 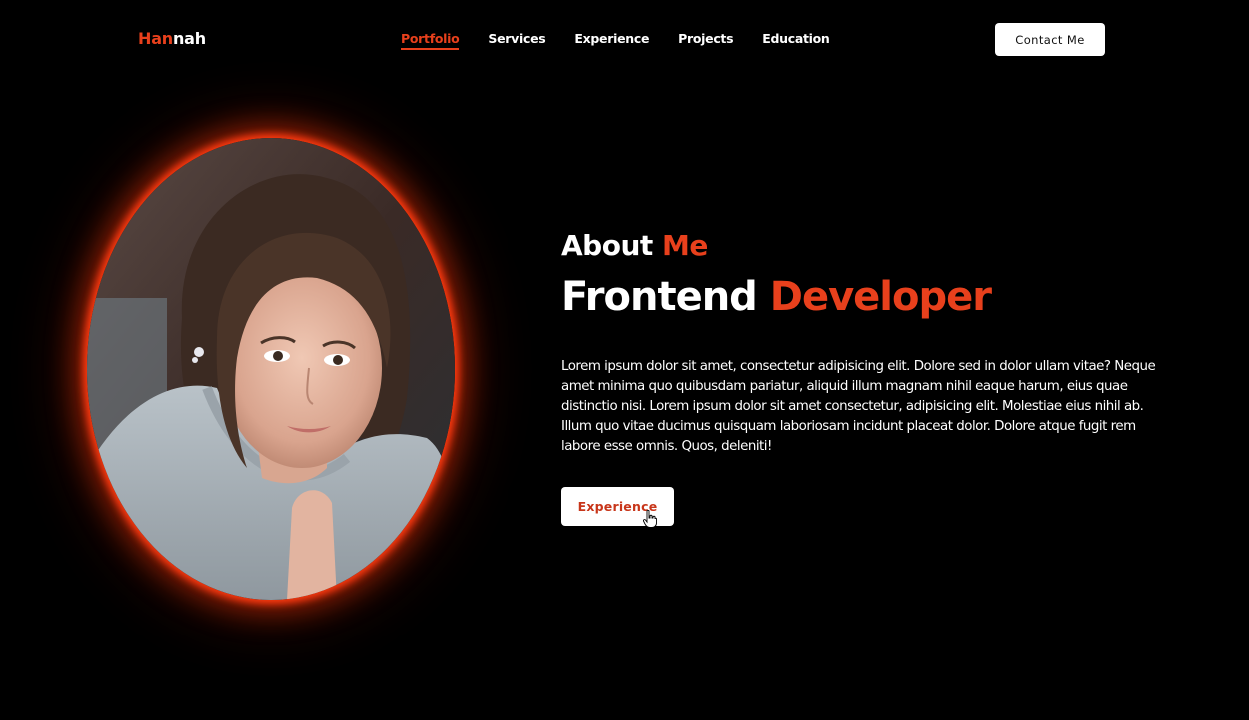 I want to click on about-heading-word2: Me, so click(x=685, y=245).